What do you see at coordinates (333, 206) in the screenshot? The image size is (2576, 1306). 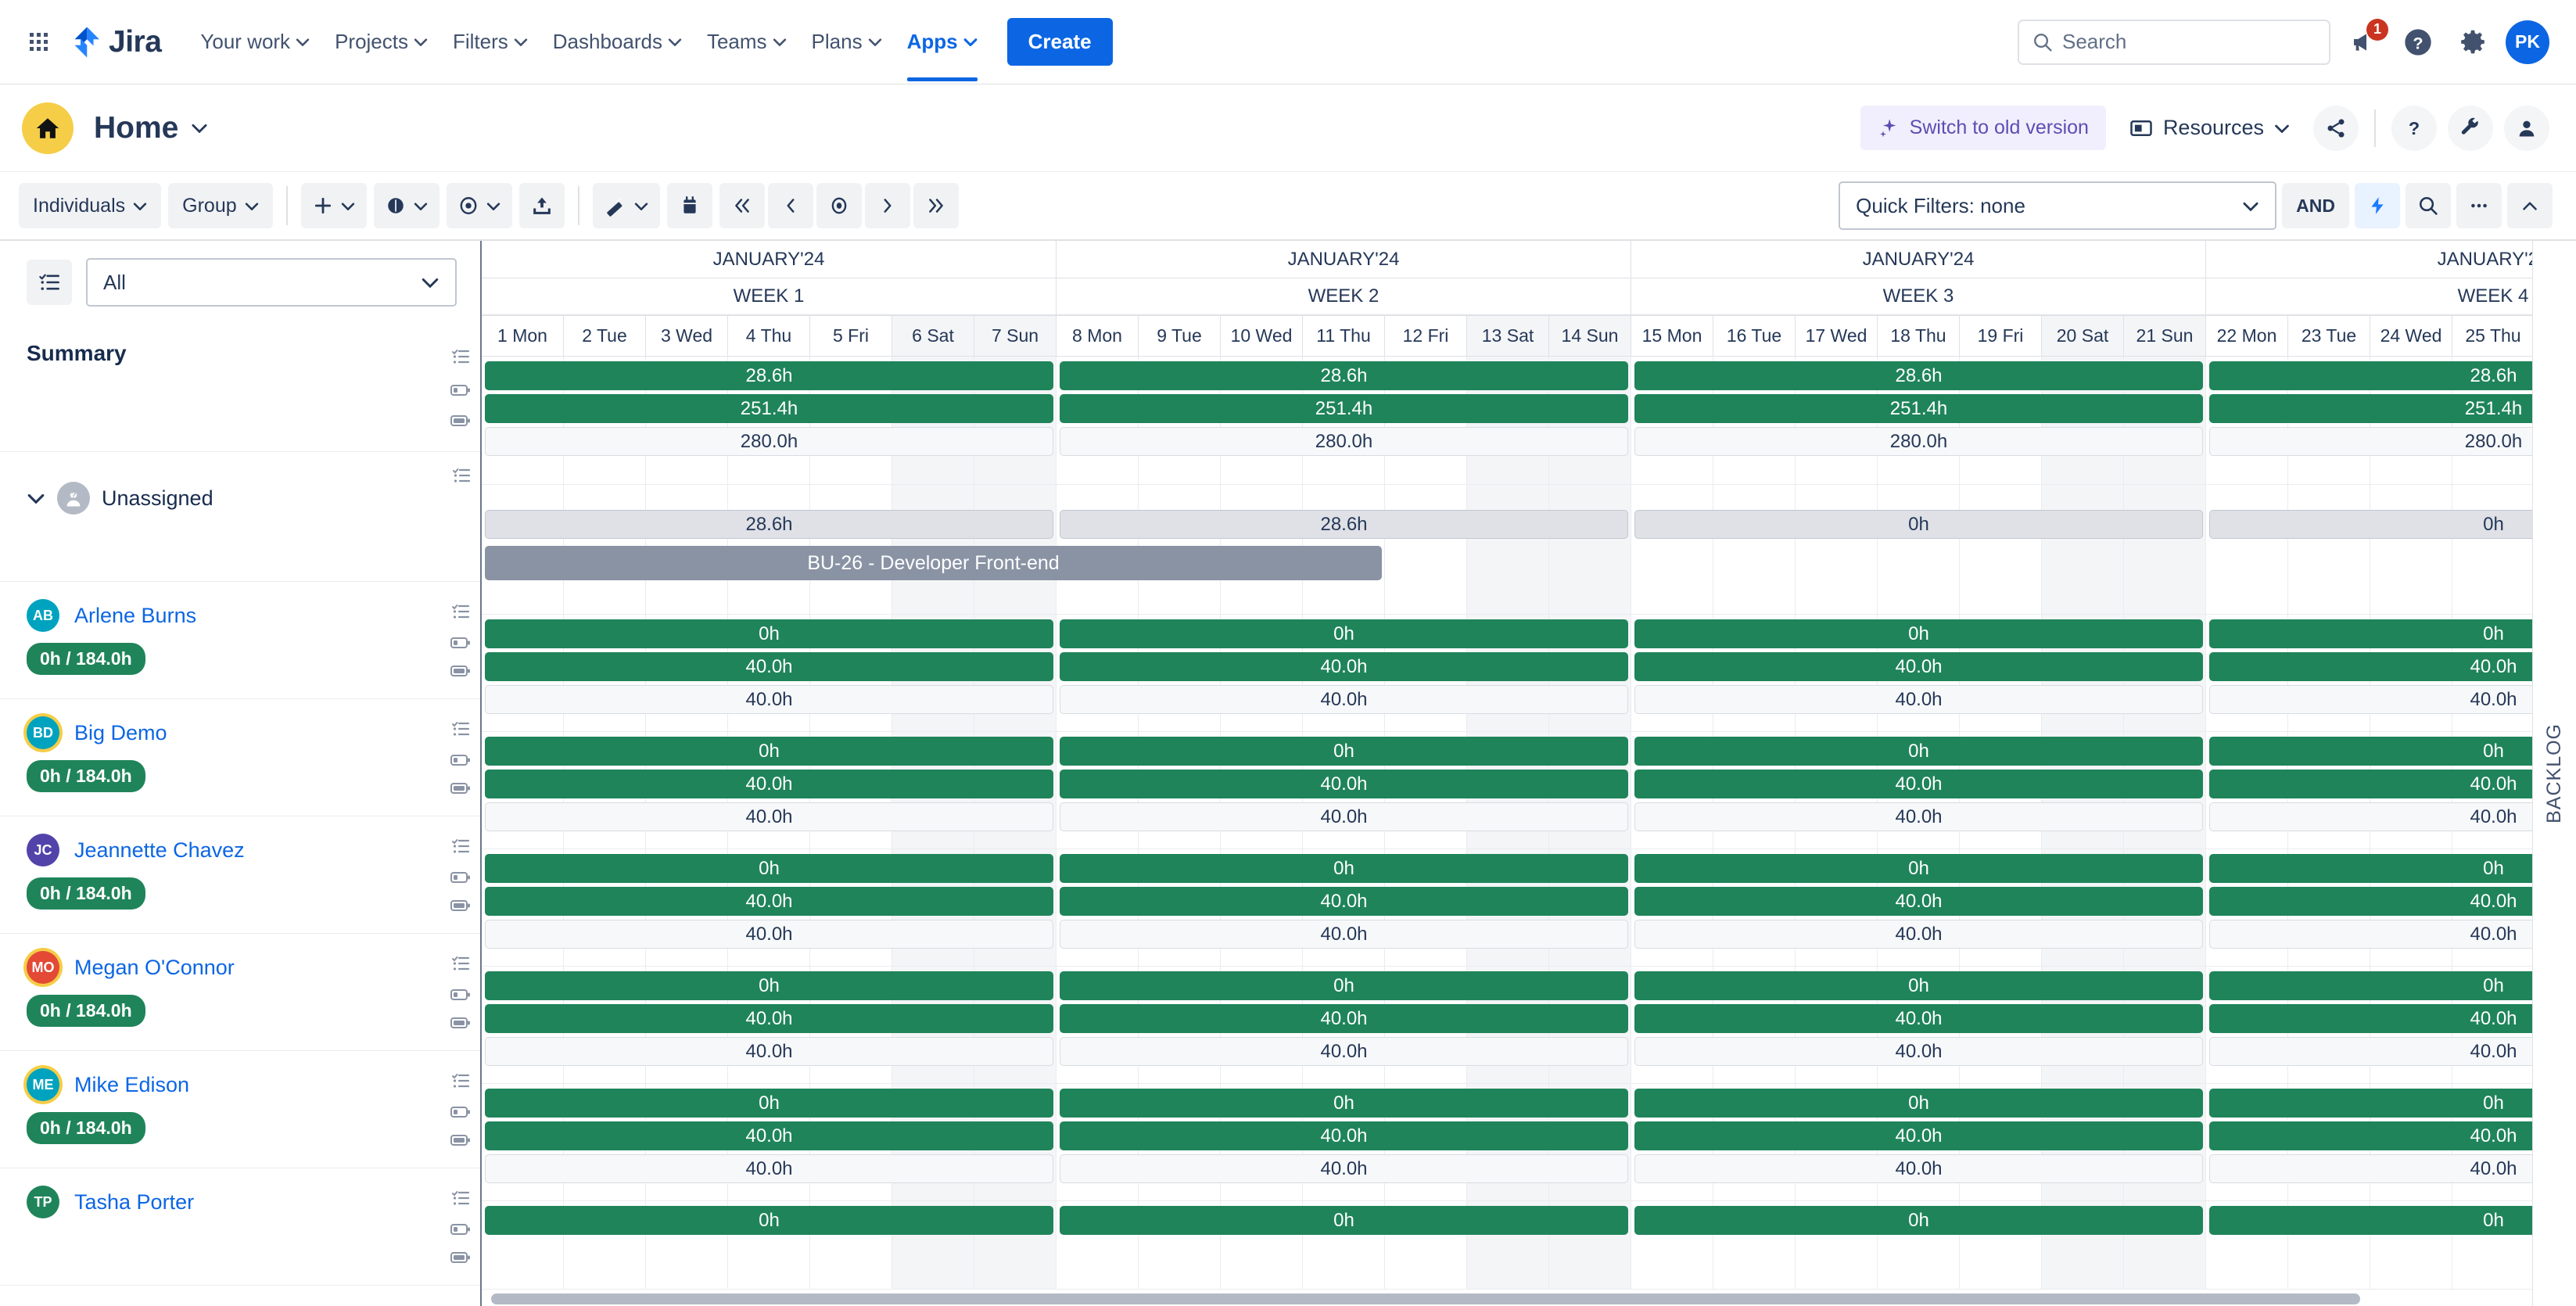 I see `add-button` at bounding box center [333, 206].